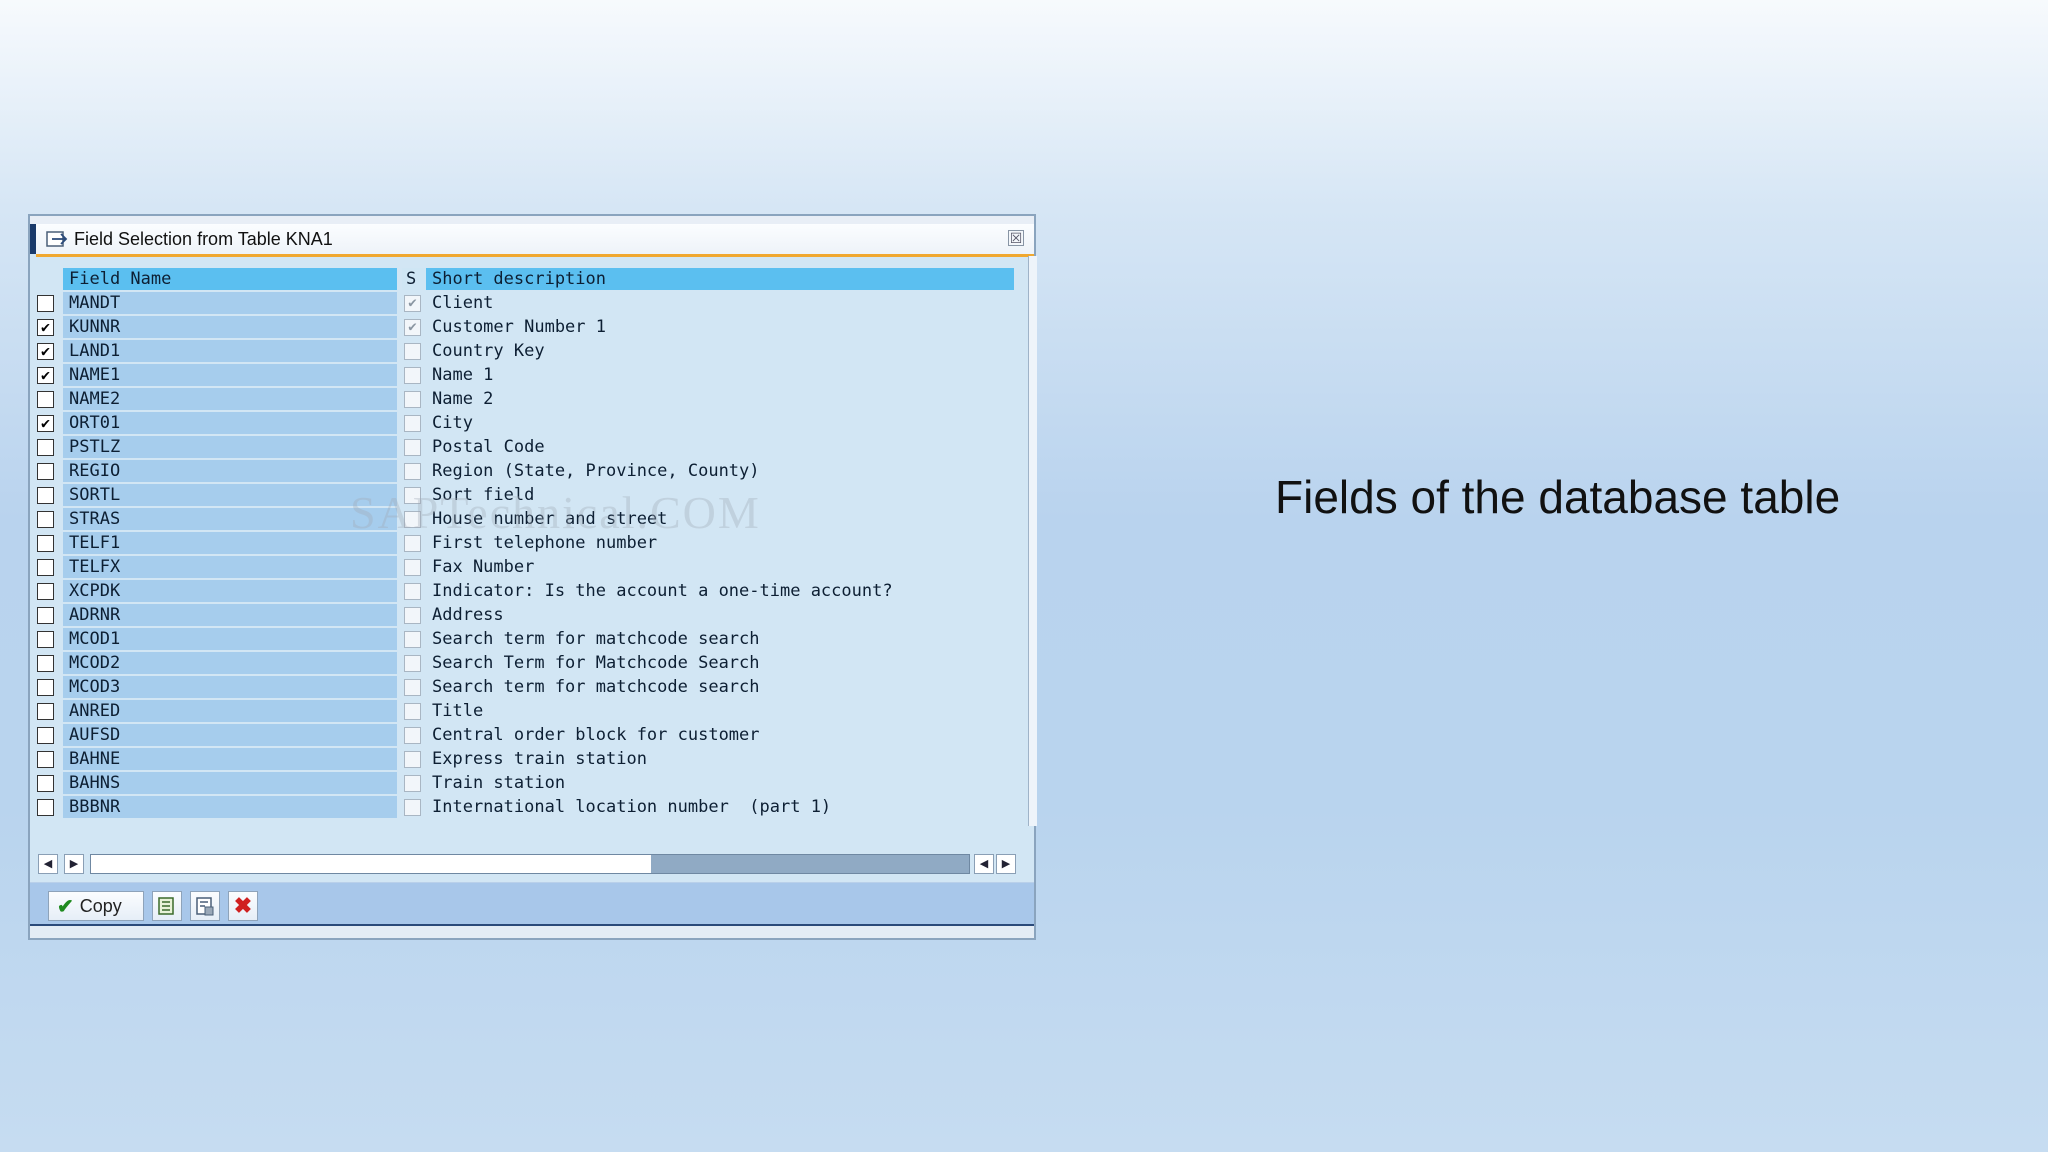  Describe the element at coordinates (550, 519) in the screenshot. I see `short-description-cell: House number and street` at that location.